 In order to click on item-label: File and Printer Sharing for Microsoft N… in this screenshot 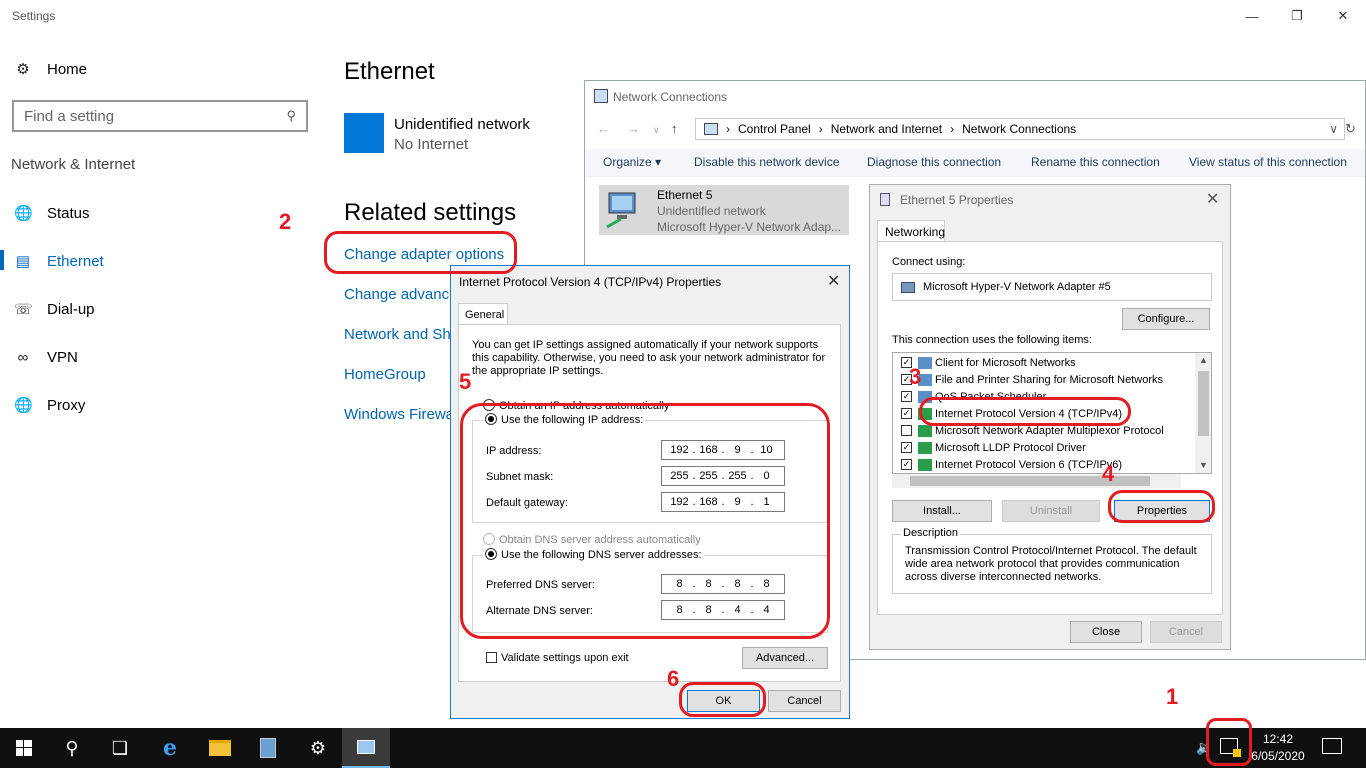, I will do `click(1049, 379)`.